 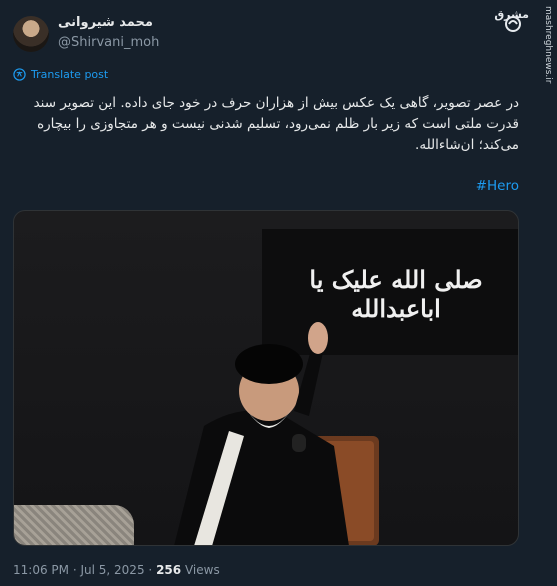 I want to click on views-count: 256, so click(x=169, y=570).